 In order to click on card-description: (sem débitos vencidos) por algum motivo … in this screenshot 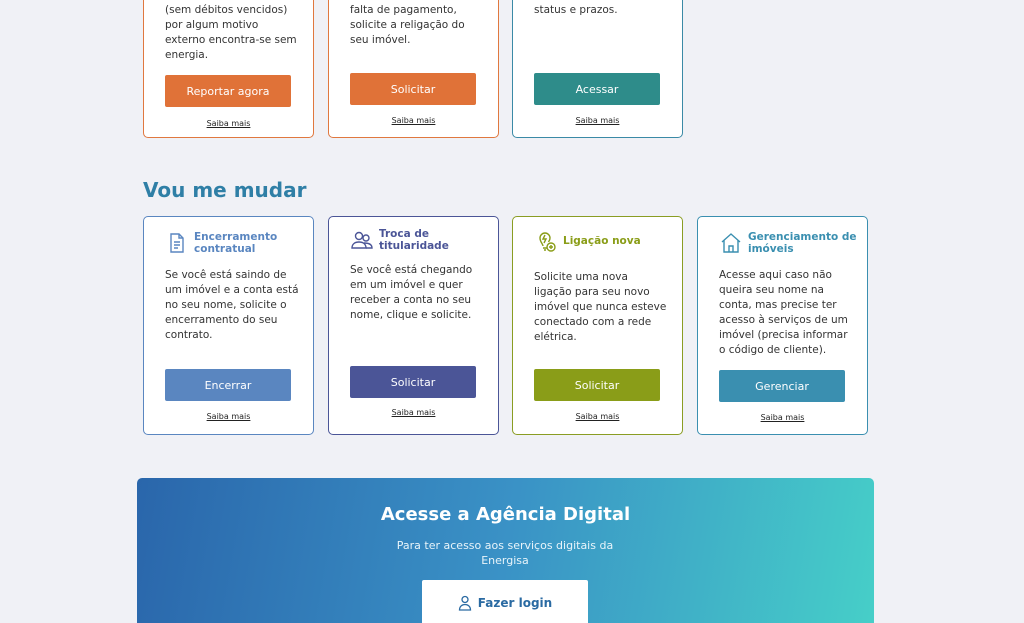, I will do `click(231, 32)`.